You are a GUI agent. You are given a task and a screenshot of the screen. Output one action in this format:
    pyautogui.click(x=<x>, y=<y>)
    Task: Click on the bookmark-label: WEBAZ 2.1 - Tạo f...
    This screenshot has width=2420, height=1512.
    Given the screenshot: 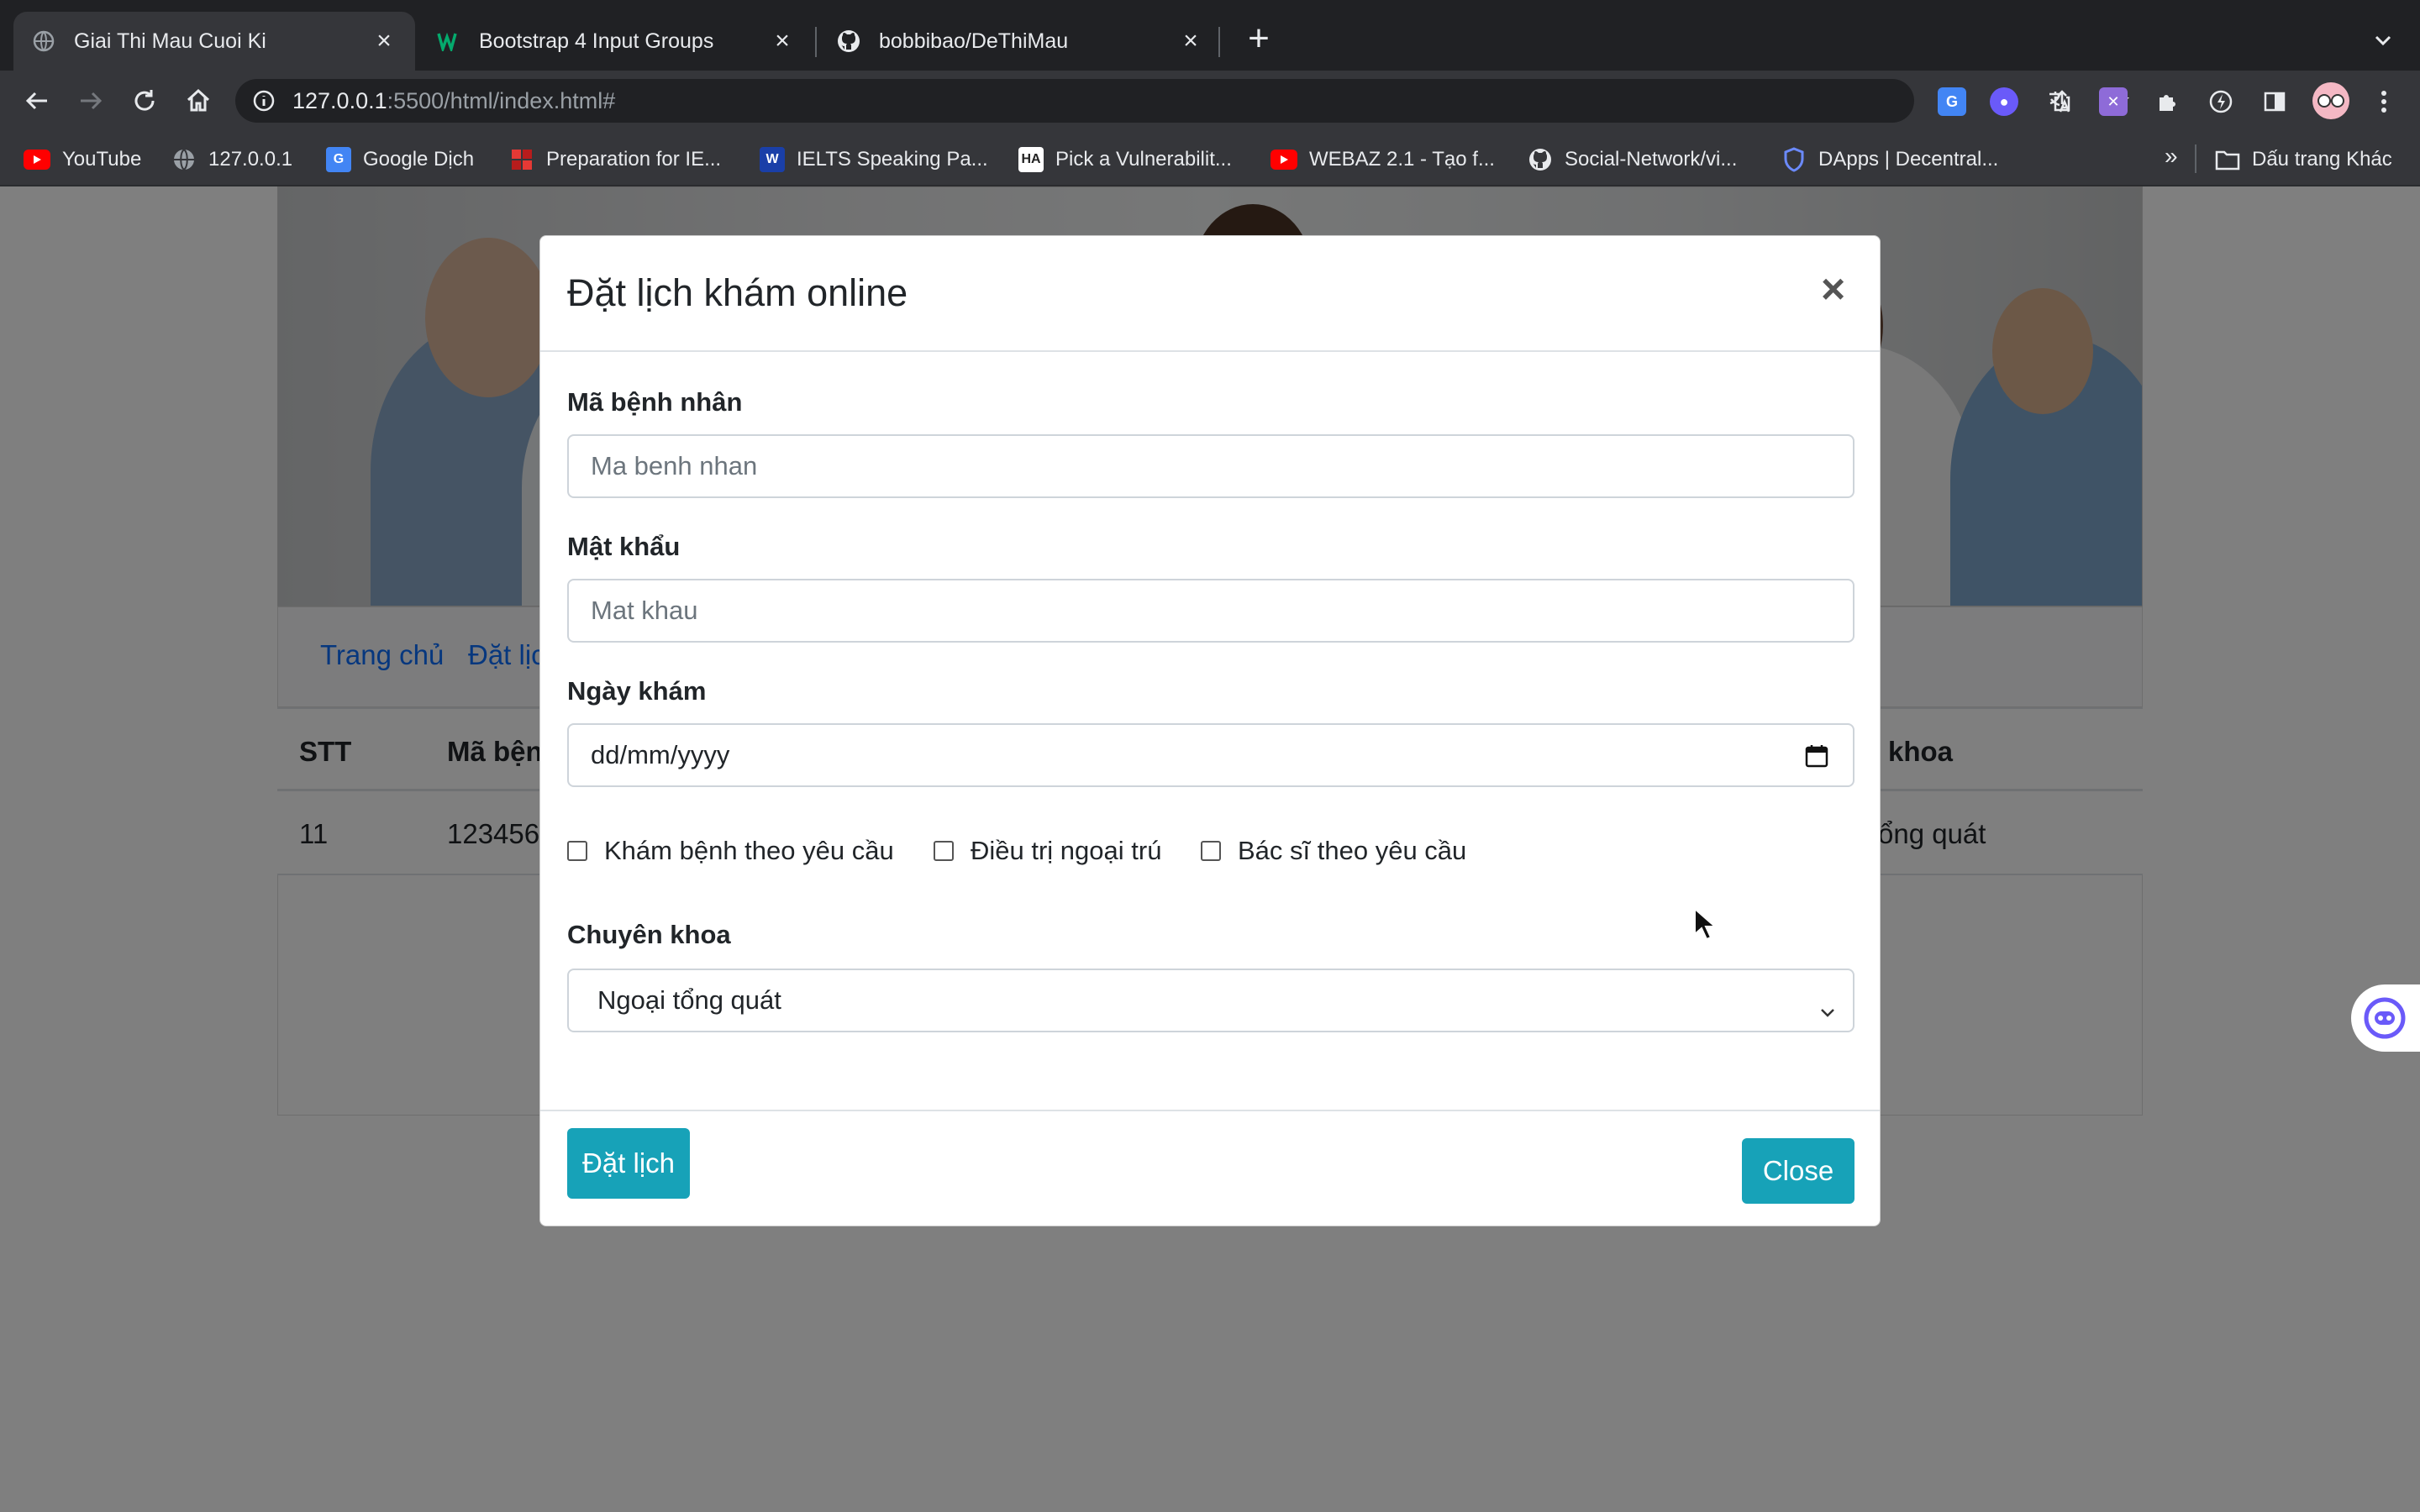 What is the action you would take?
    pyautogui.click(x=1402, y=159)
    